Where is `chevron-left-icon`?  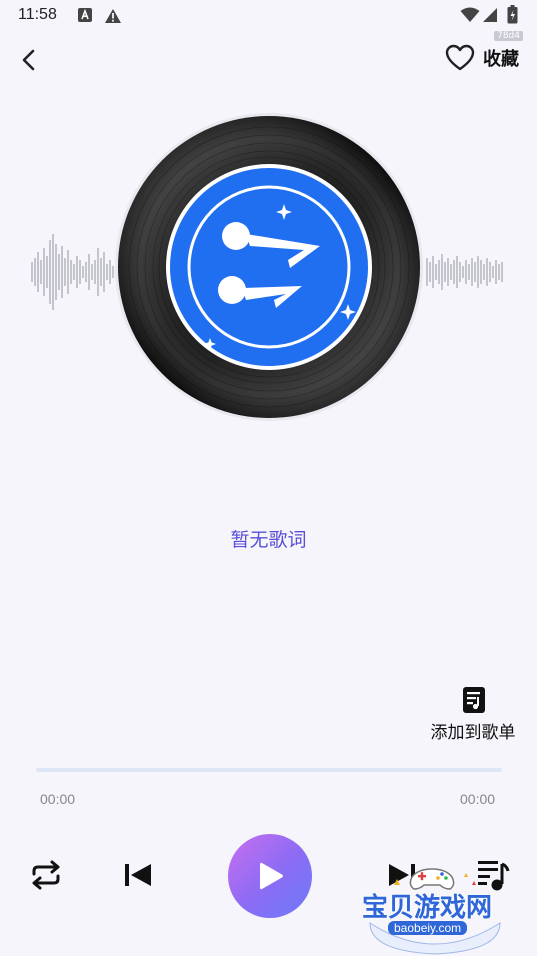
chevron-left-icon is located at coordinates (28, 60).